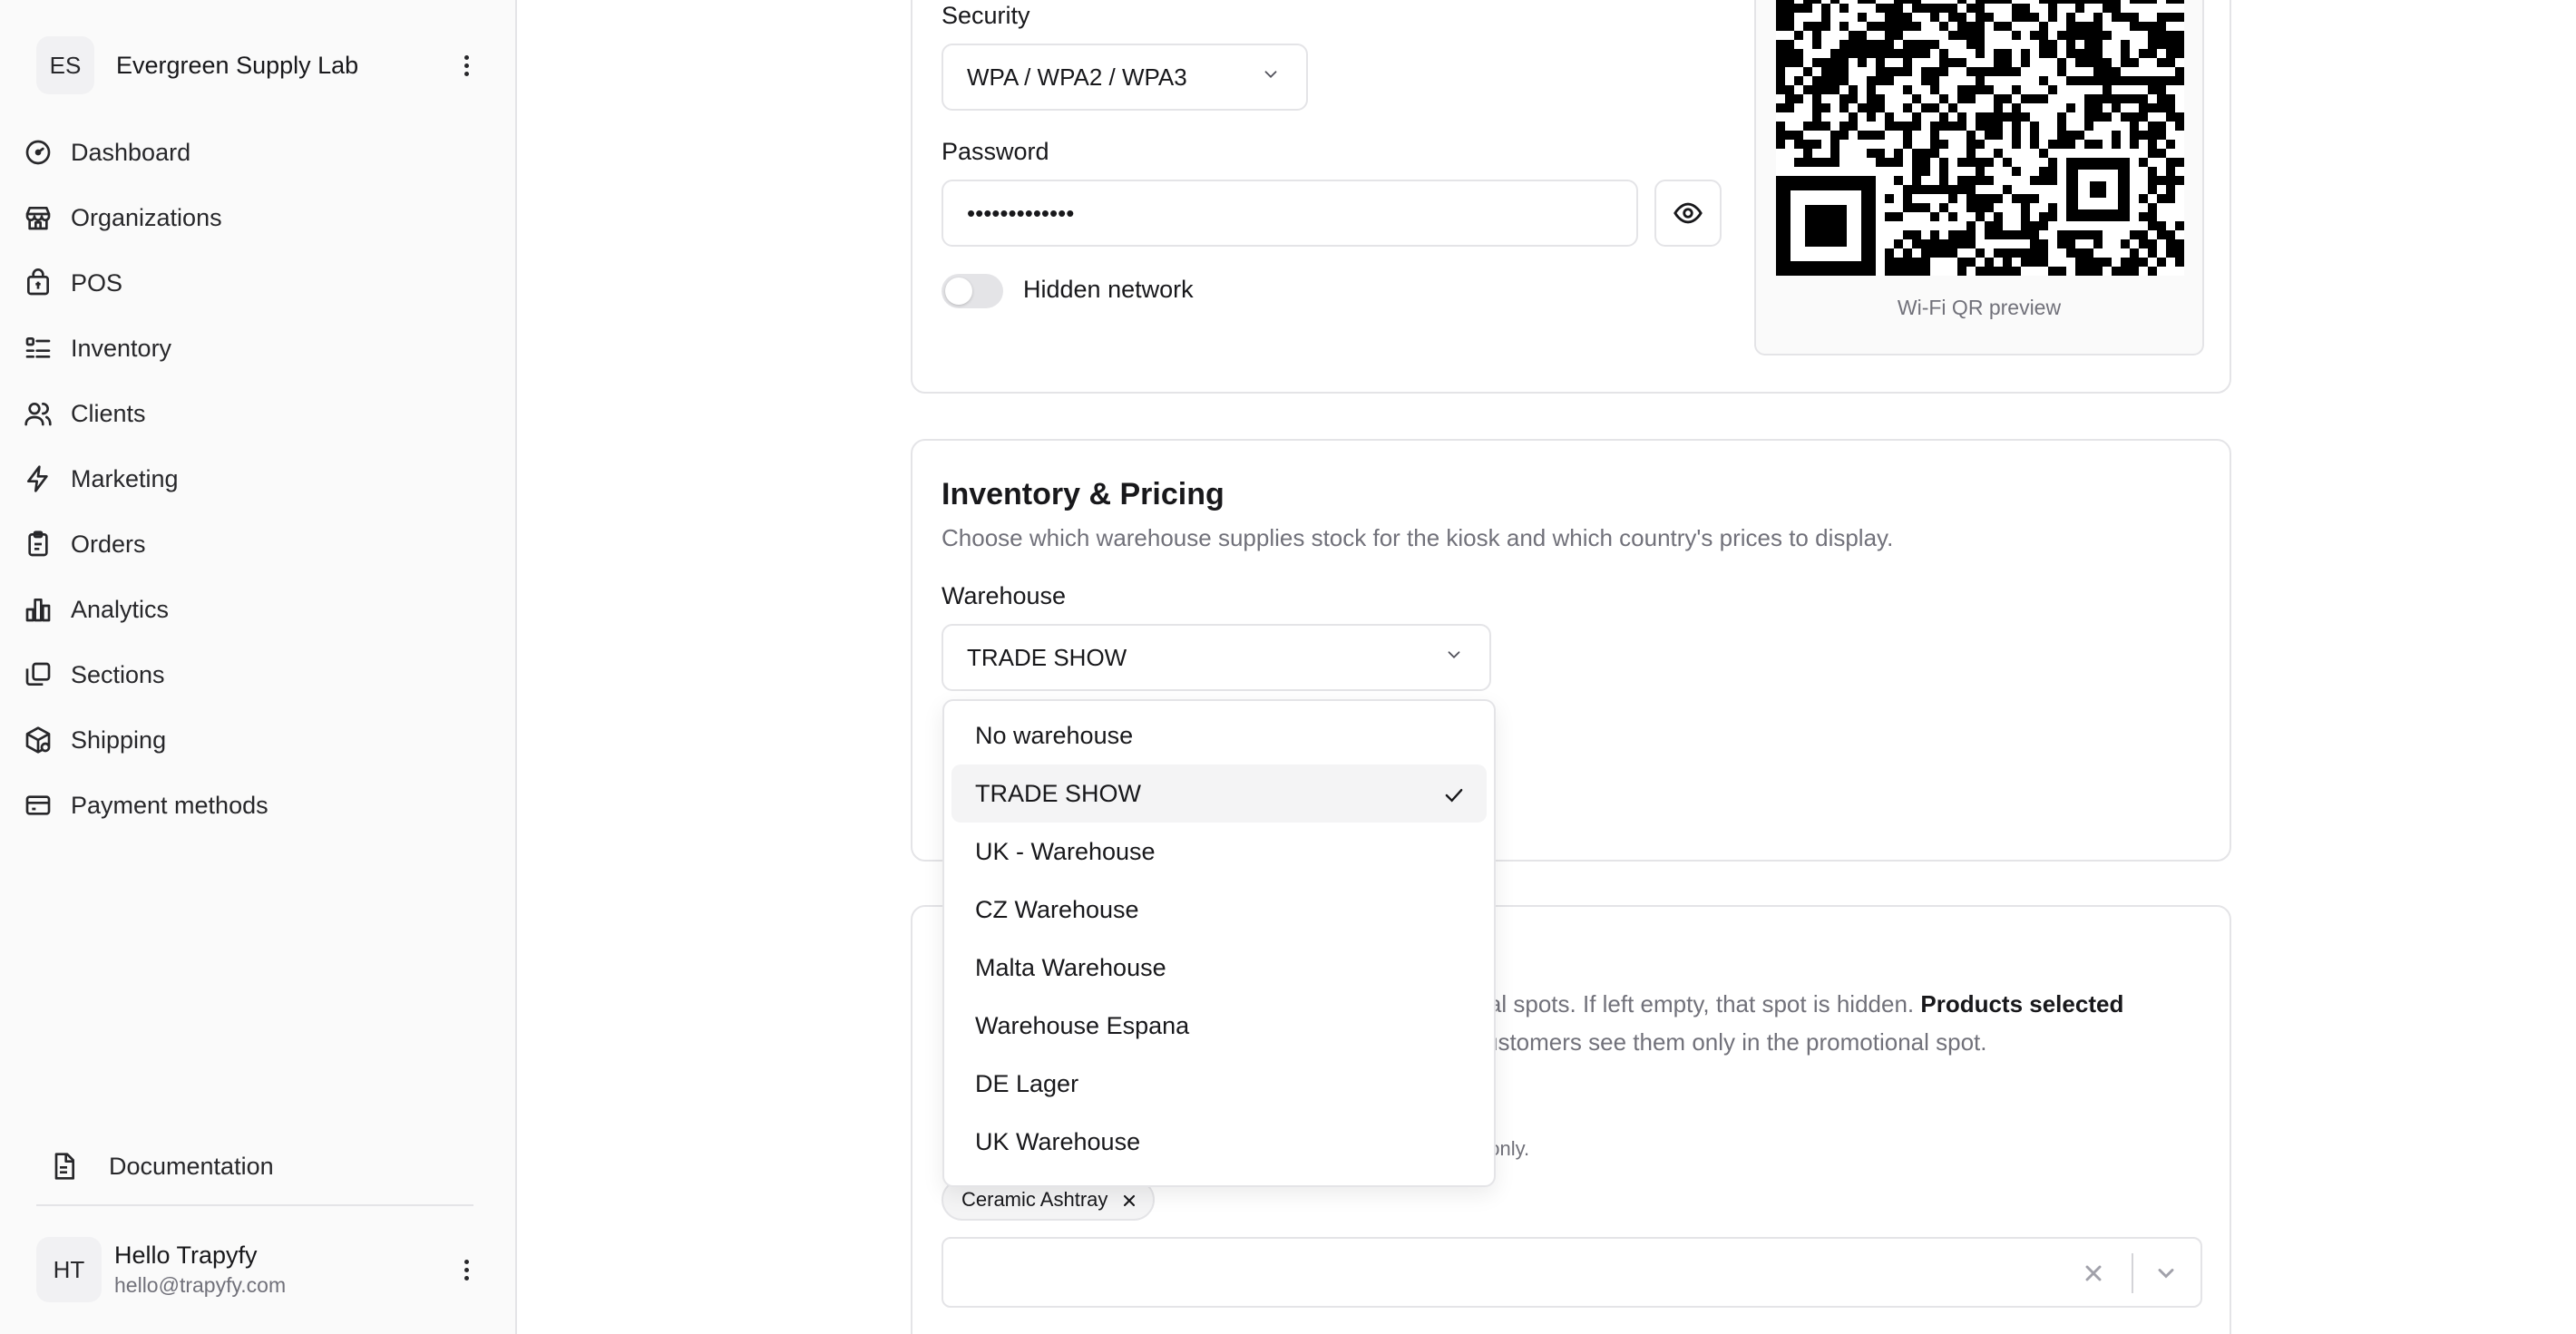 Image resolution: width=2576 pixels, height=1334 pixels. What do you see at coordinates (466, 1270) in the screenshot?
I see `user-menu-icon` at bounding box center [466, 1270].